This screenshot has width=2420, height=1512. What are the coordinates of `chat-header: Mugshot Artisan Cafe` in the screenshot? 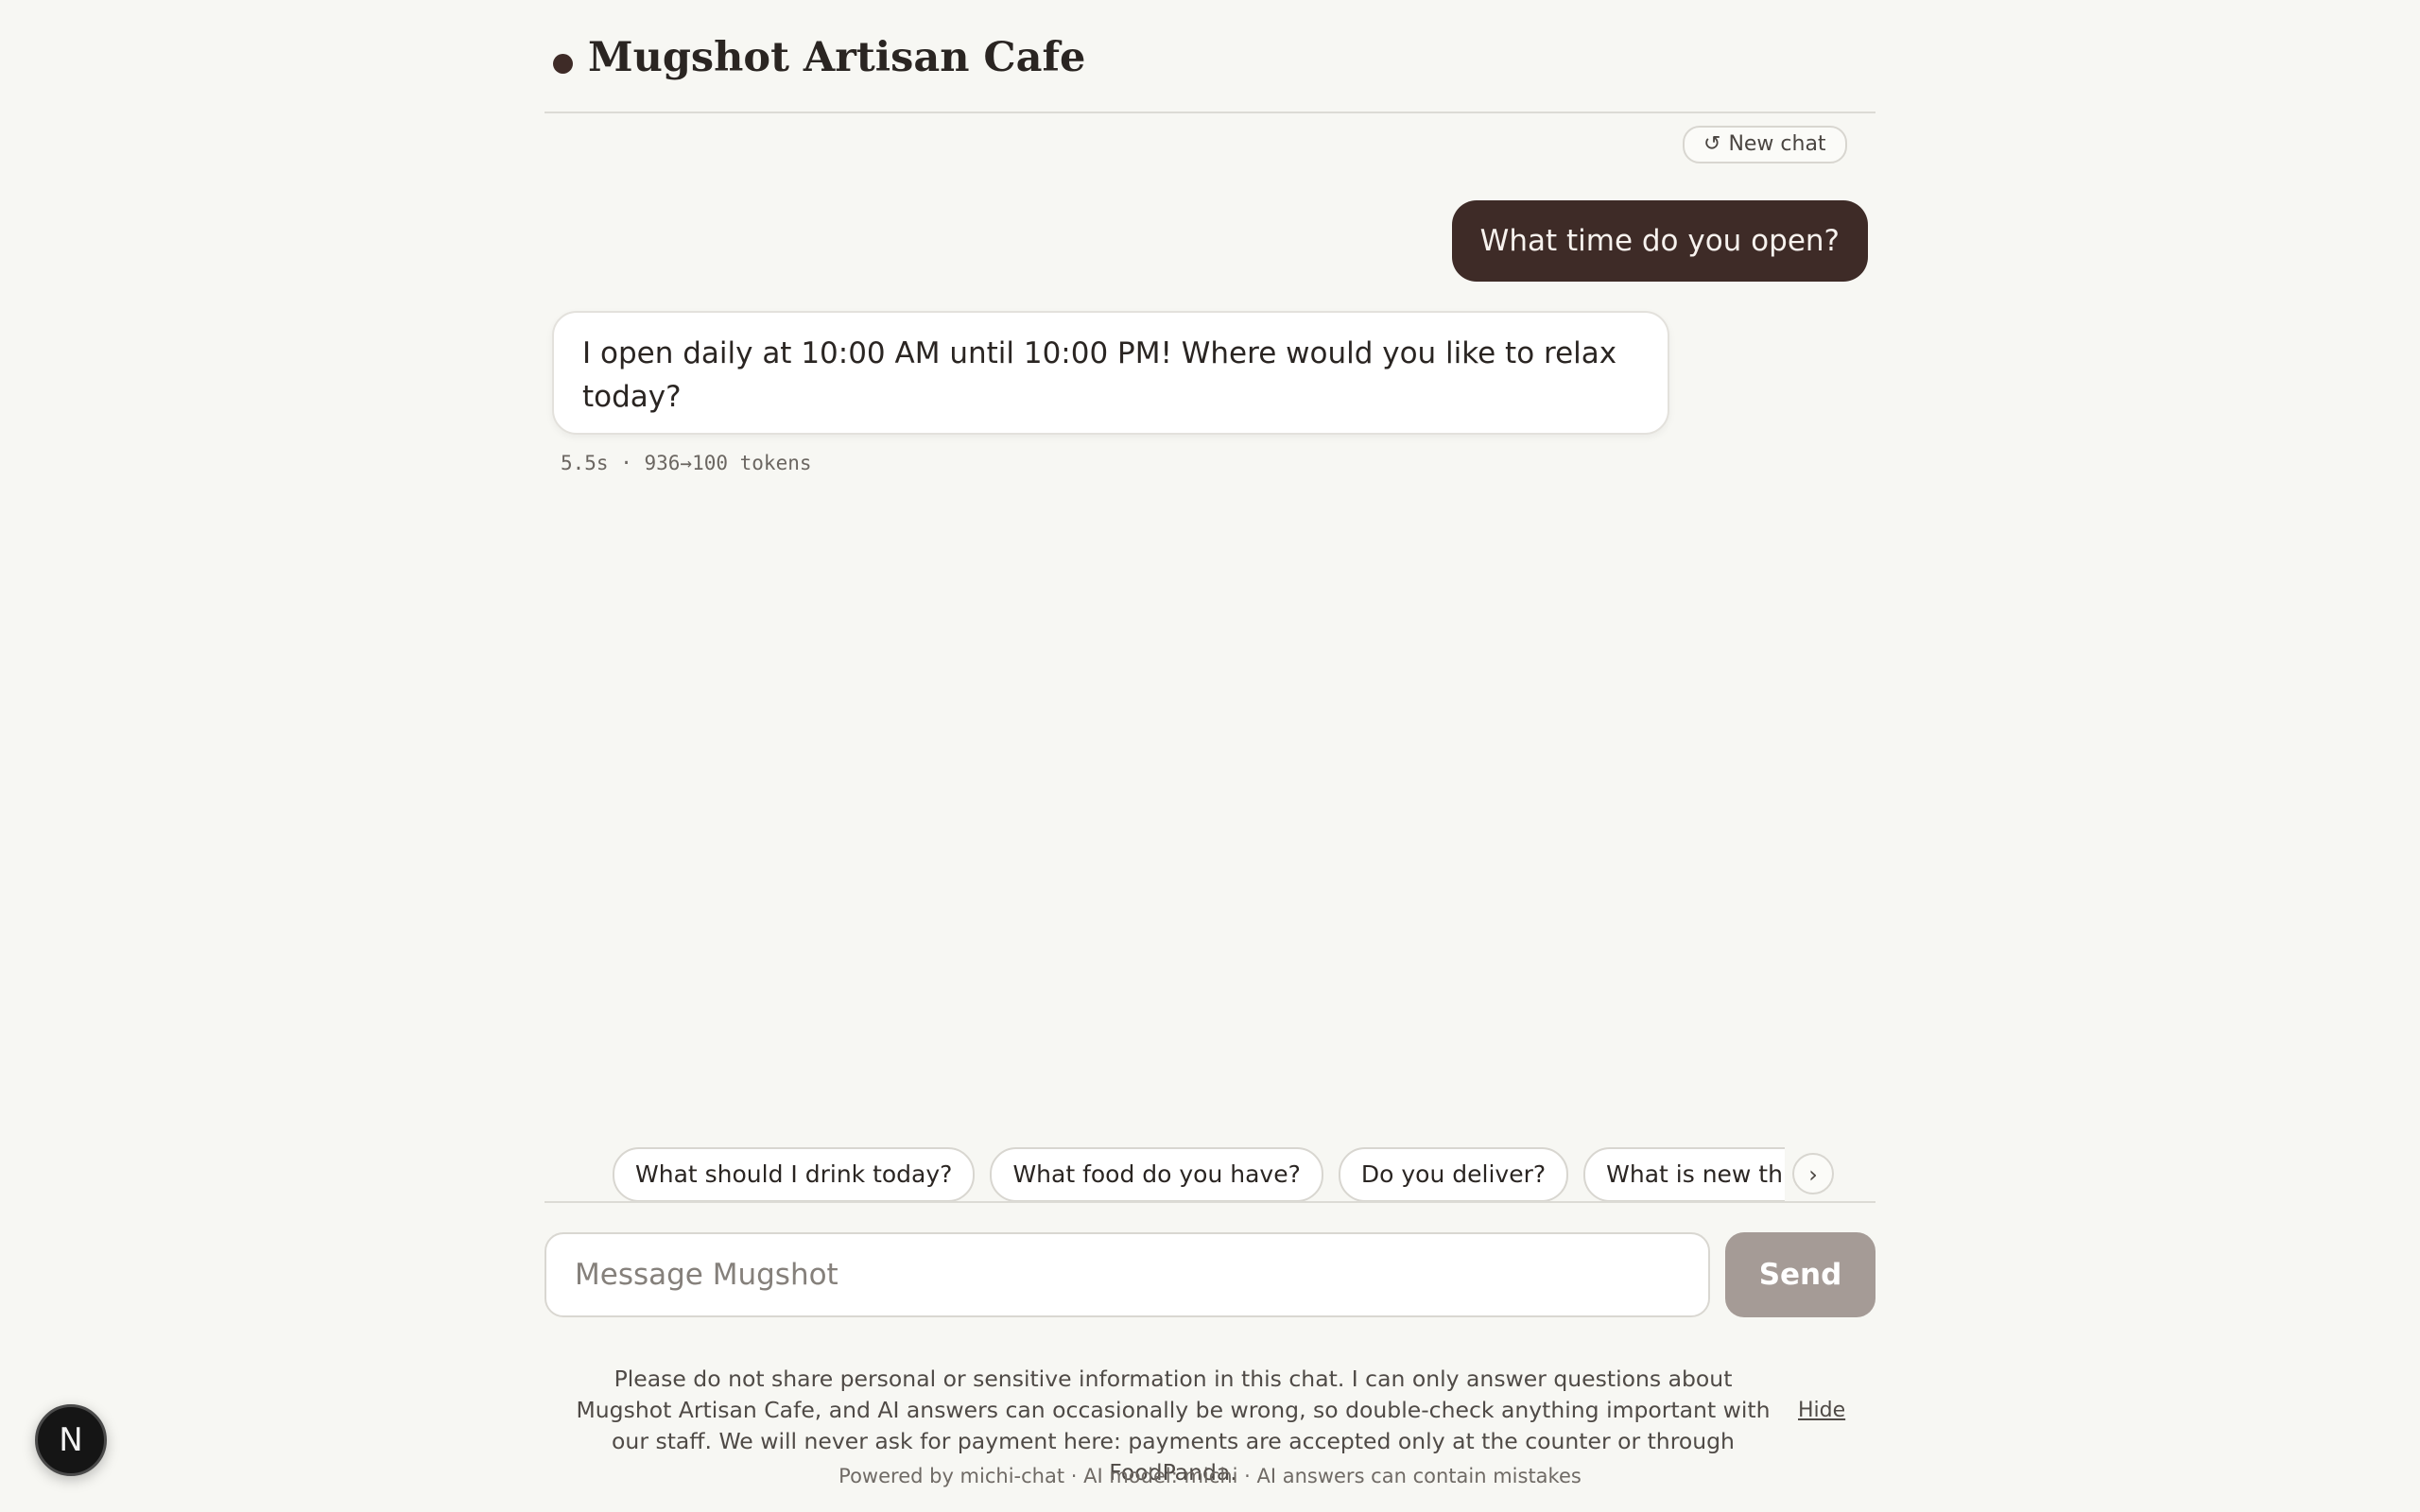 It's located at (1210, 56).